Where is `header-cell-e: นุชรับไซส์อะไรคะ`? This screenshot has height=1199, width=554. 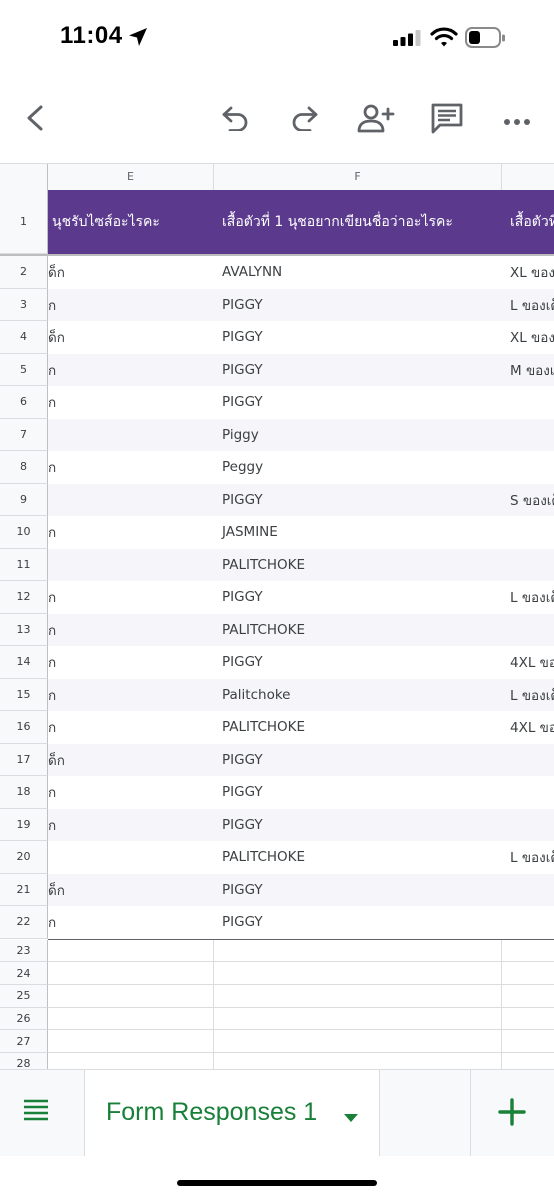
header-cell-e: นุชรับไซส์อะไรคะ is located at coordinates (131, 222).